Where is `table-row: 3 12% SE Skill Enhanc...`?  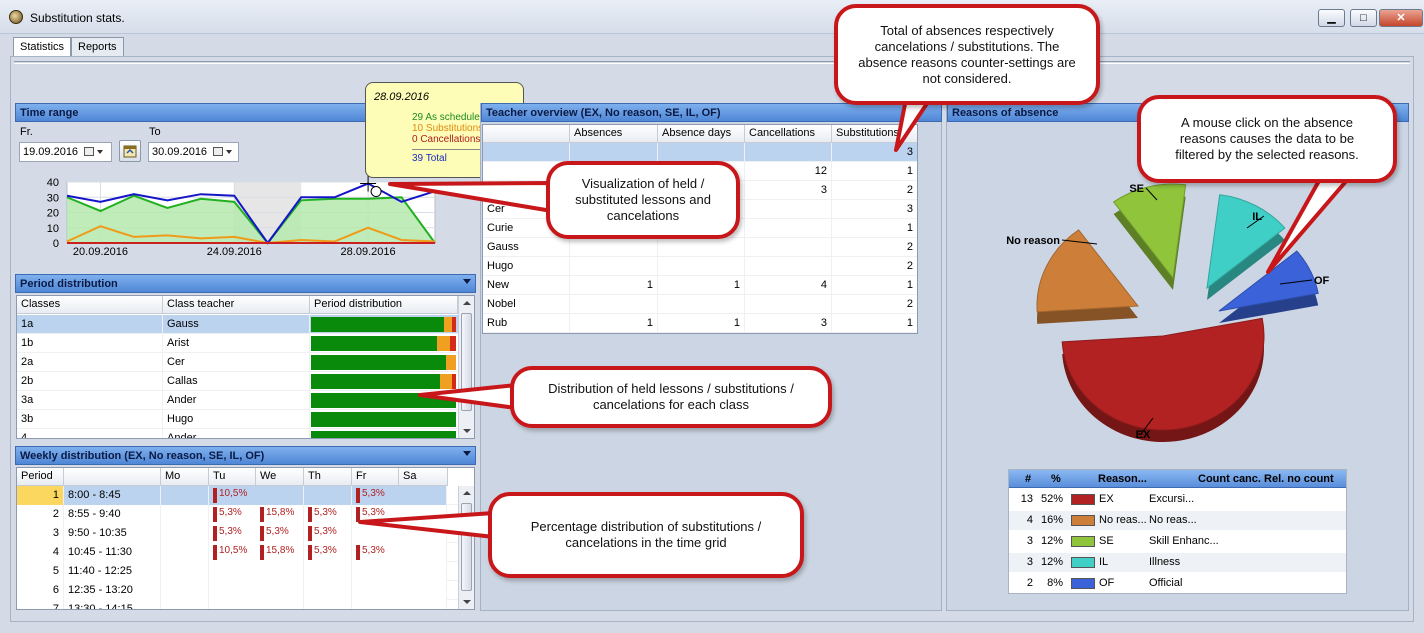 table-row: 3 12% SE Skill Enhanc... is located at coordinates (1177, 541).